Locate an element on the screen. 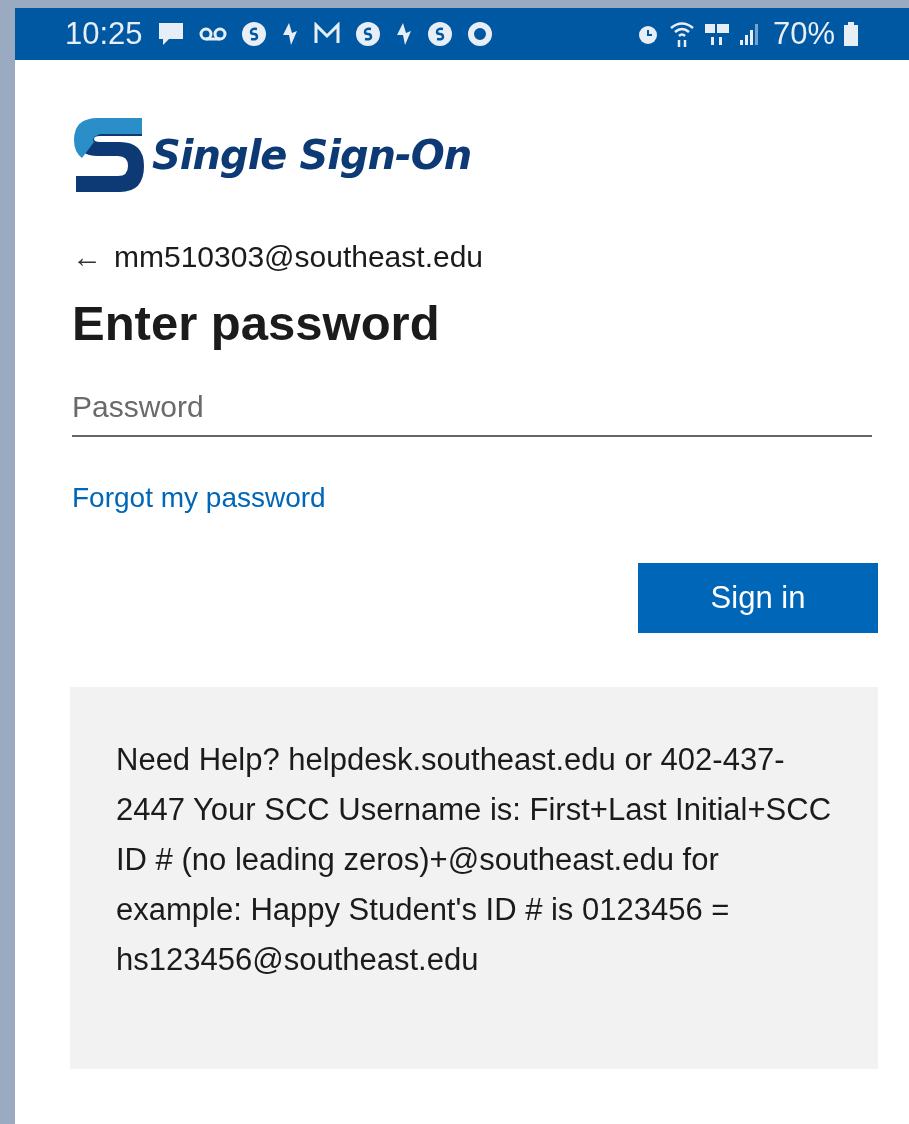  password-field: Password is located at coordinates (472, 408).